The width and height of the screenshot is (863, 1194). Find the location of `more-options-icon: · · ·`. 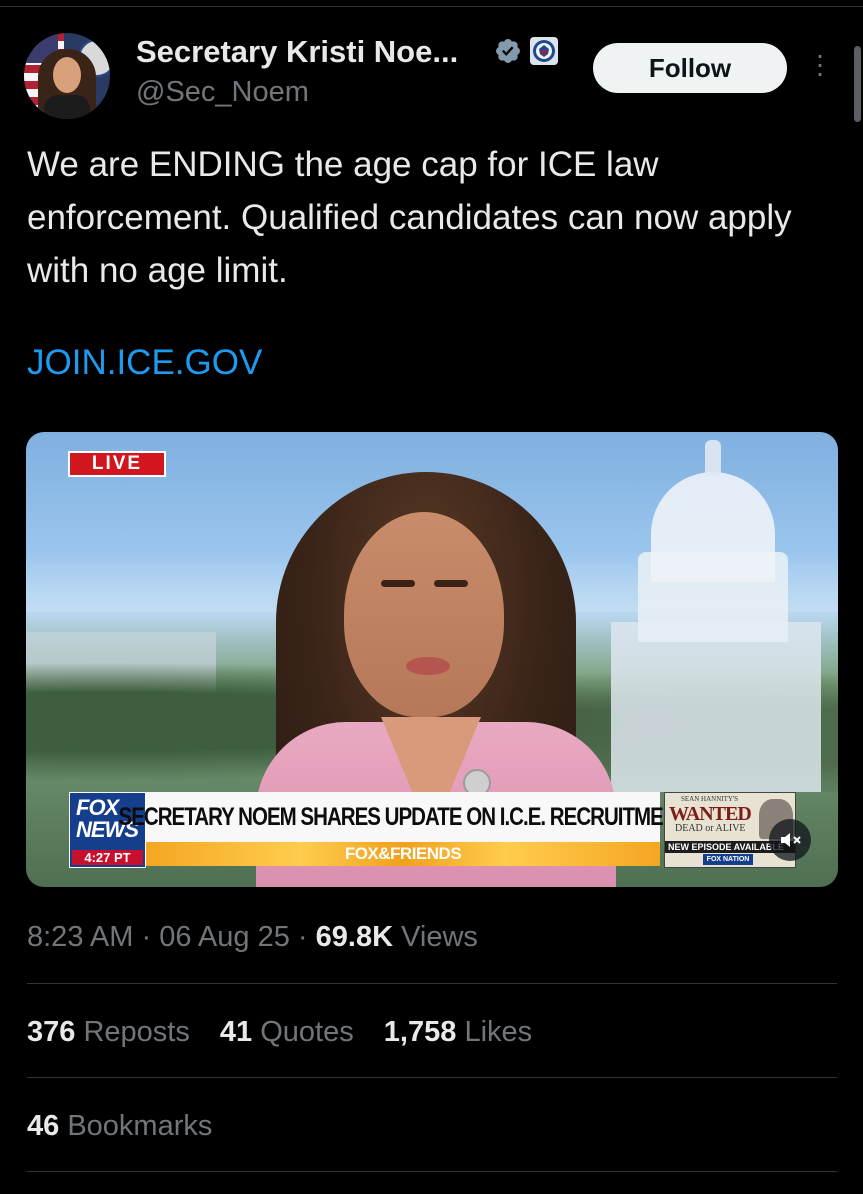

more-options-icon: · · · is located at coordinates (820, 64).